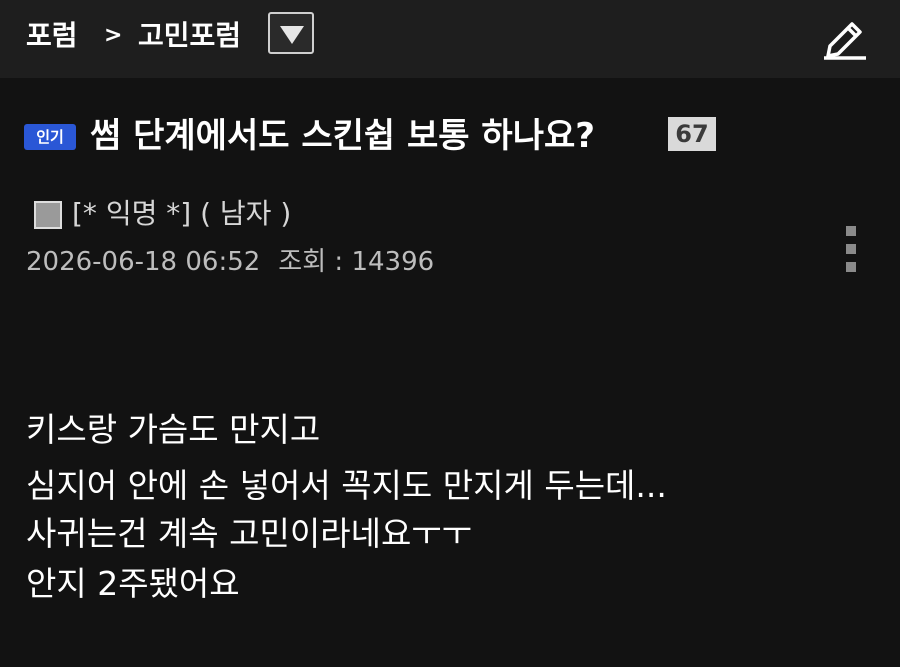 The image size is (900, 667). I want to click on write-post-button, so click(846, 35).